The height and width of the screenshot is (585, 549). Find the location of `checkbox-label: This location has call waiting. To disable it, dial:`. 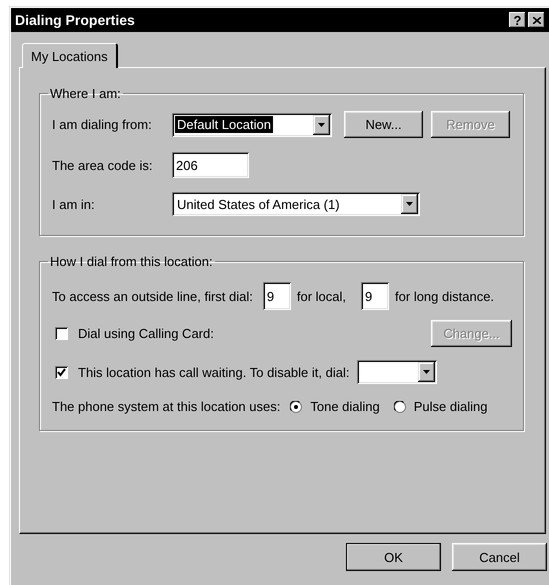

checkbox-label: This location has call waiting. To disable it, dial: is located at coordinates (214, 372).